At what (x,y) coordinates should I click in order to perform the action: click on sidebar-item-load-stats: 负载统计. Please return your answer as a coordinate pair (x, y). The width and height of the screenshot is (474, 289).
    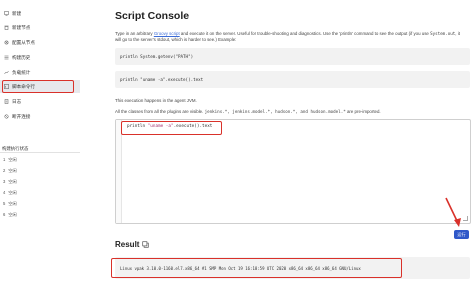
    Looking at the image, I should click on (40, 72).